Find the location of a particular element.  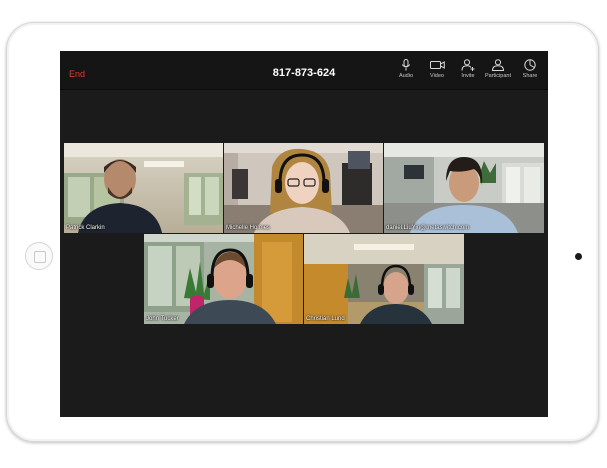

video-tile: Christian Lund is located at coordinates (384, 279).